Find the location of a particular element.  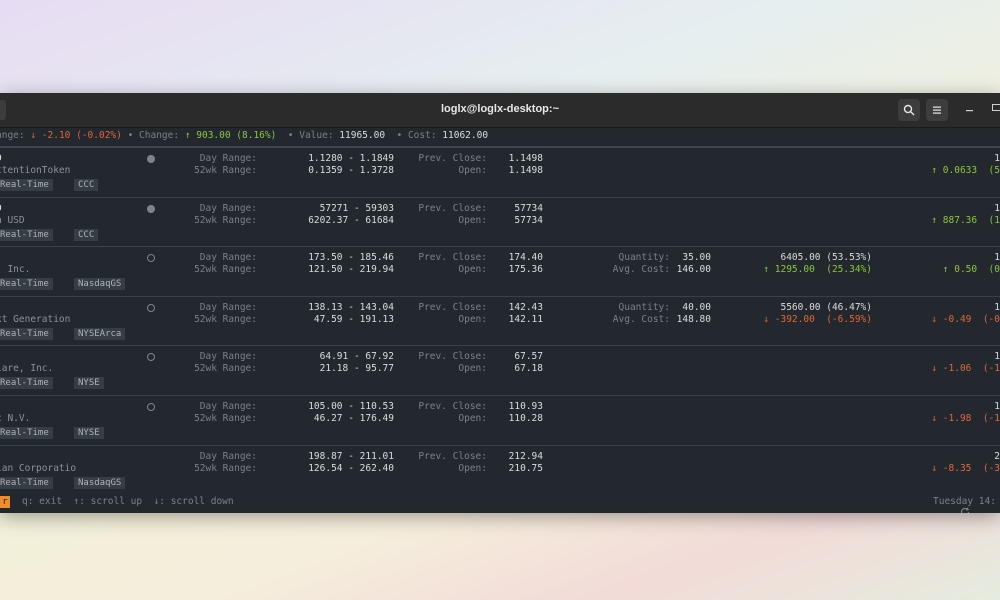

search-button is located at coordinates (909, 110).